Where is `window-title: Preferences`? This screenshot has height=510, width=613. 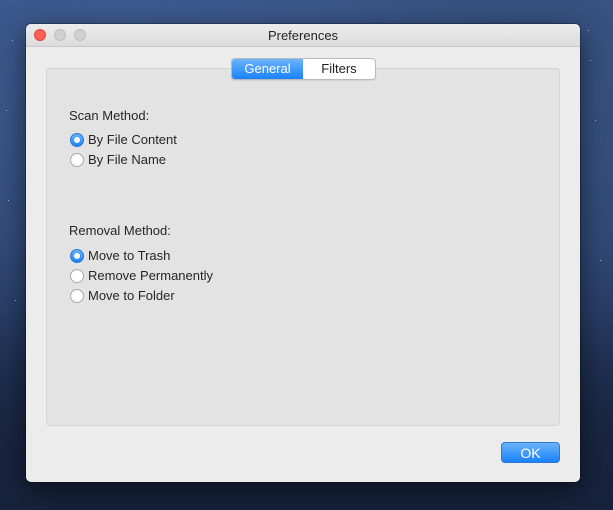
window-title: Preferences is located at coordinates (303, 35).